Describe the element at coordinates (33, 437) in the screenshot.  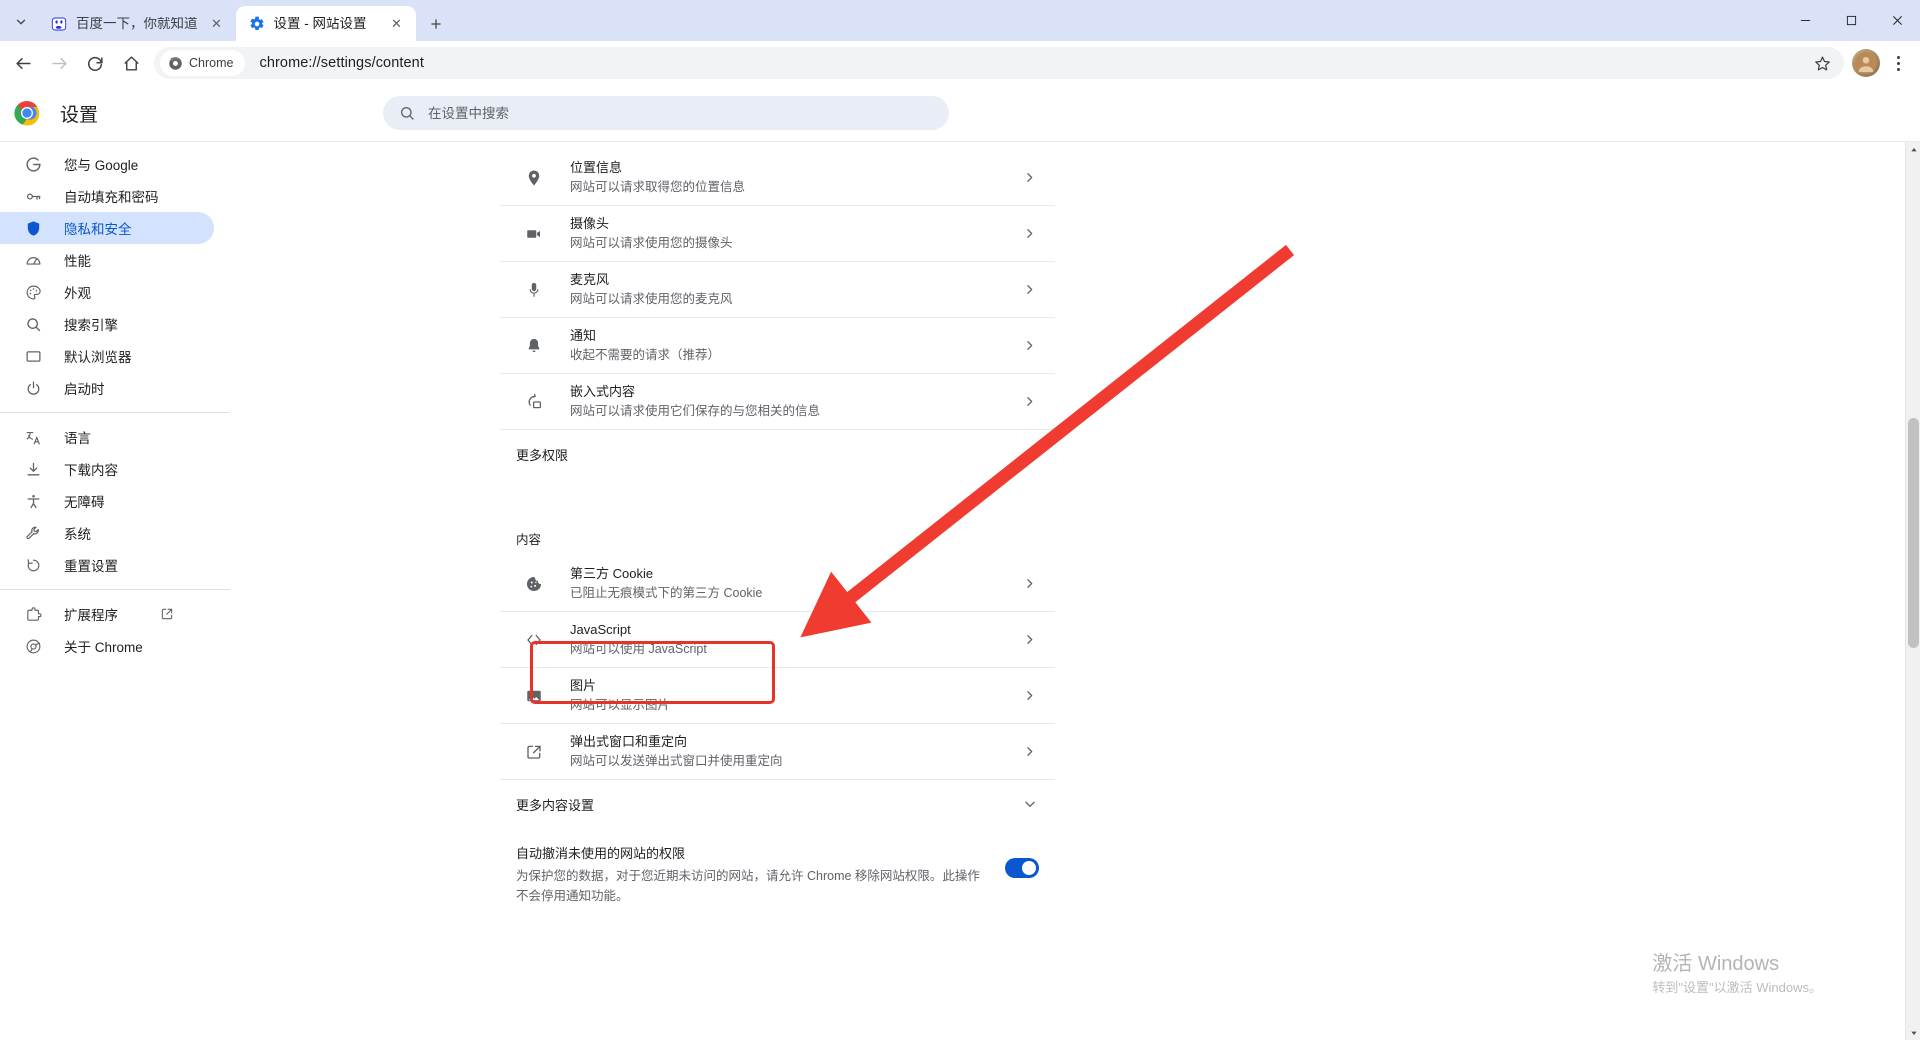
I see `translate-icon` at that location.